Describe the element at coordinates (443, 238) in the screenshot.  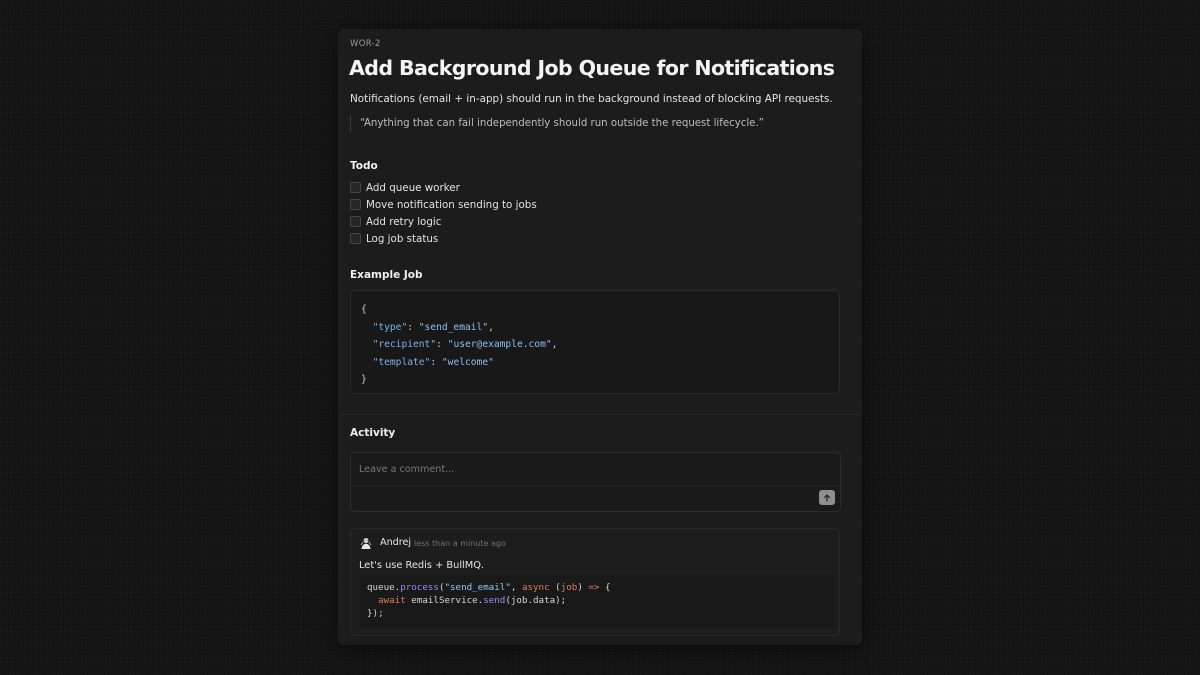
I see `todo-item: Log job status` at that location.